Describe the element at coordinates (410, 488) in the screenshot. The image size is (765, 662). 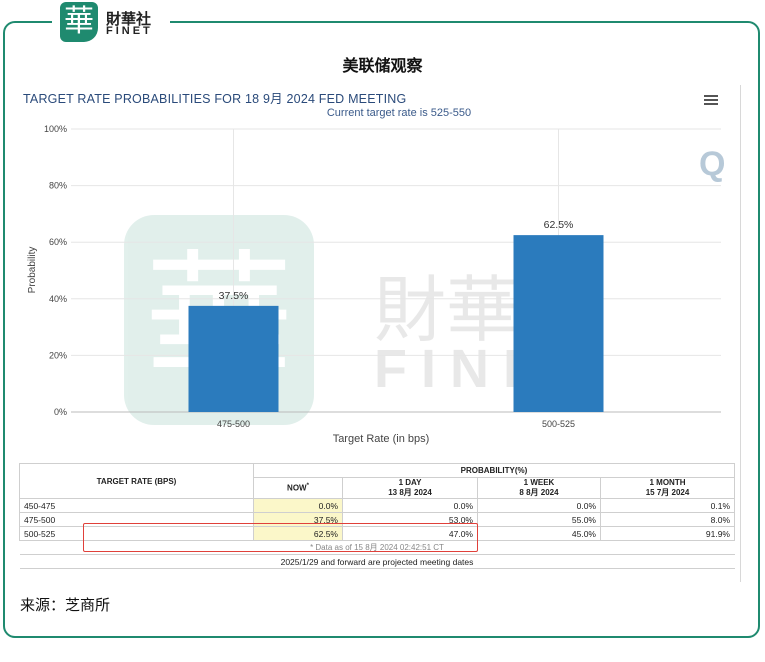
I see `col-1-day: 1 DAY 13 8月 2024` at that location.